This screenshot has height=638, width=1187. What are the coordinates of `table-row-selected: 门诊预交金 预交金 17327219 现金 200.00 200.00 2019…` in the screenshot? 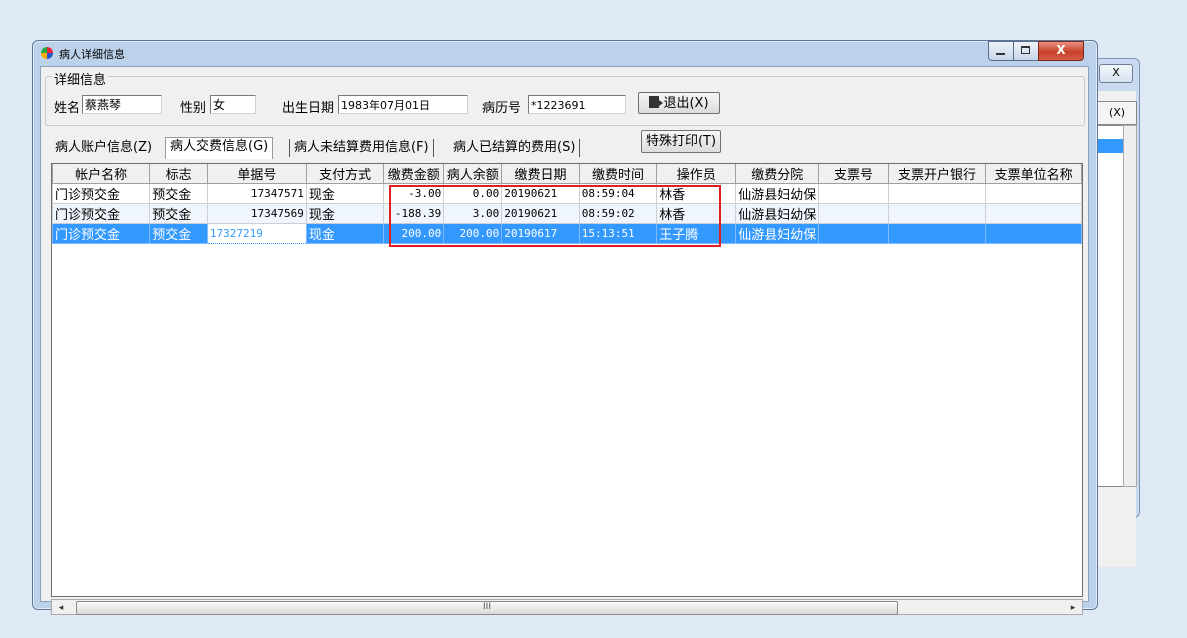 It's located at (567, 233).